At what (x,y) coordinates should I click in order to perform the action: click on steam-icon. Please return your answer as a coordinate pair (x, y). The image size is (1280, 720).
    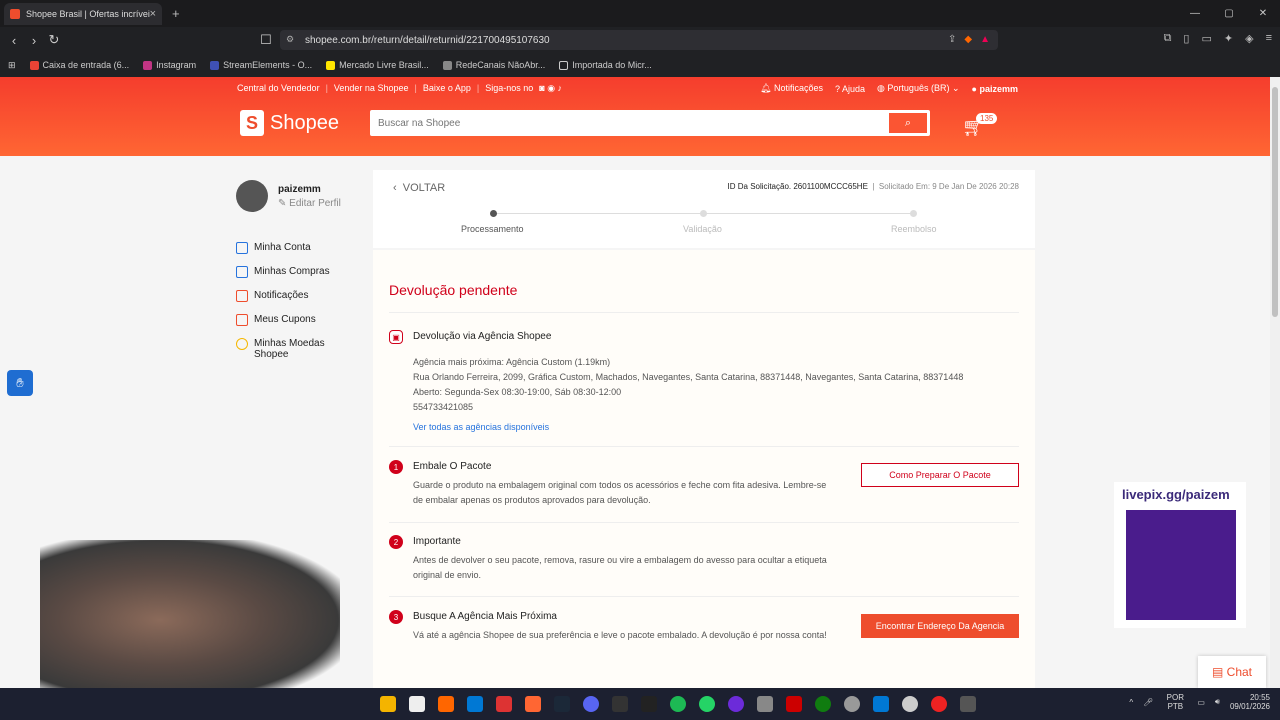
    Looking at the image, I should click on (562, 704).